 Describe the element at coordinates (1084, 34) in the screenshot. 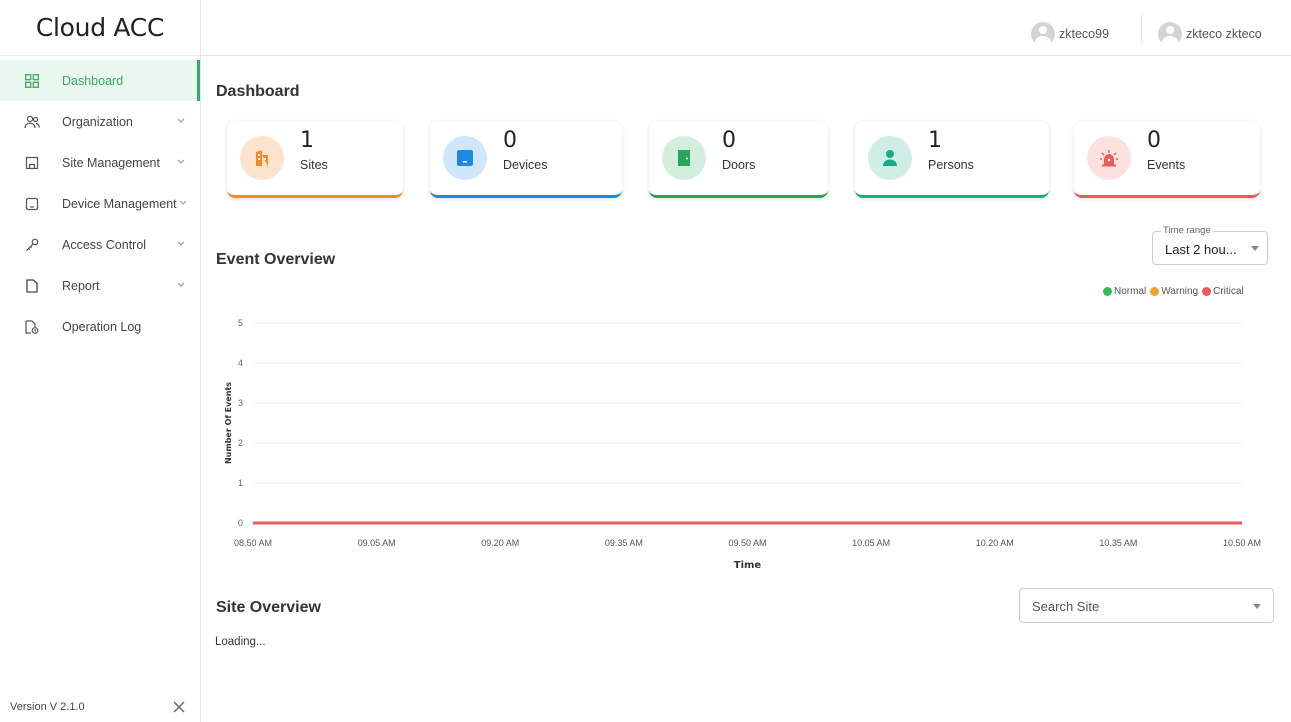

I see `username: zkteco99` at that location.